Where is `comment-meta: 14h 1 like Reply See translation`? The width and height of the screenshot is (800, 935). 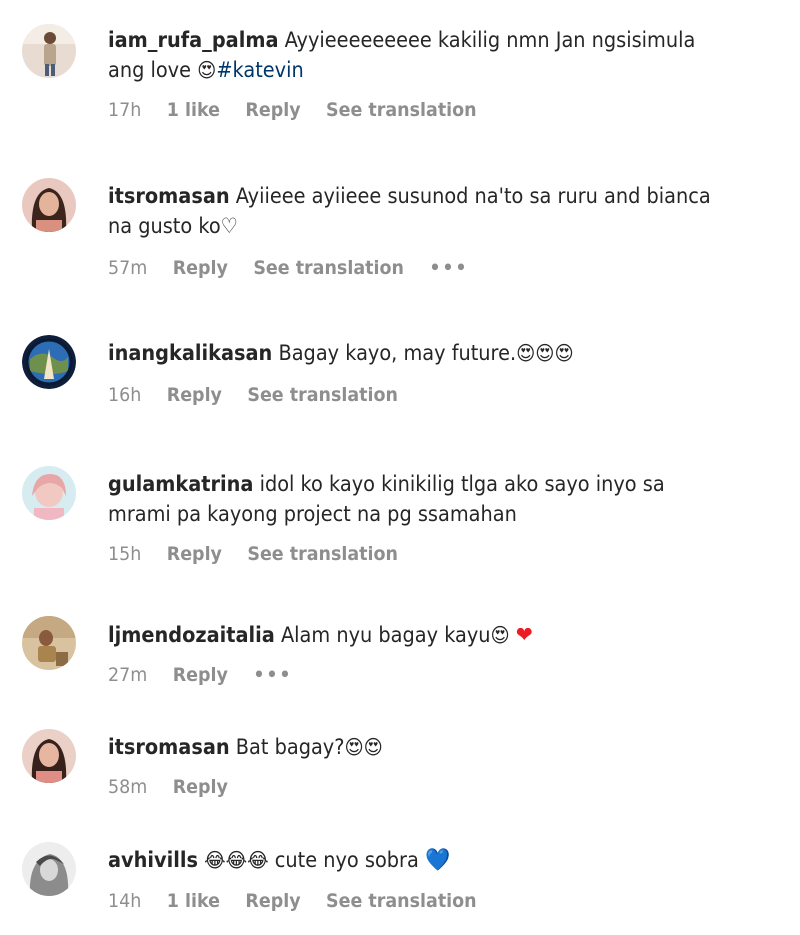
comment-meta: 14h 1 like Reply See translation is located at coordinates (302, 901).